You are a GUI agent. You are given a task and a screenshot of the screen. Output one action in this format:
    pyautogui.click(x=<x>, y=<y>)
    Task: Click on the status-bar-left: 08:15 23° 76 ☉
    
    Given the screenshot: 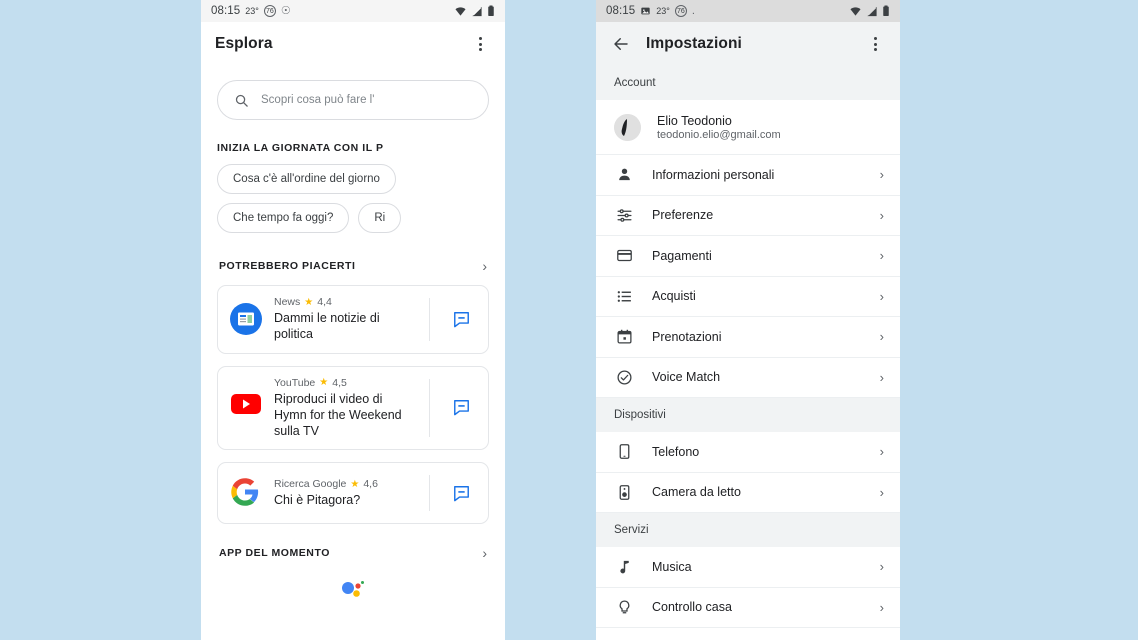 What is the action you would take?
    pyautogui.click(x=353, y=11)
    